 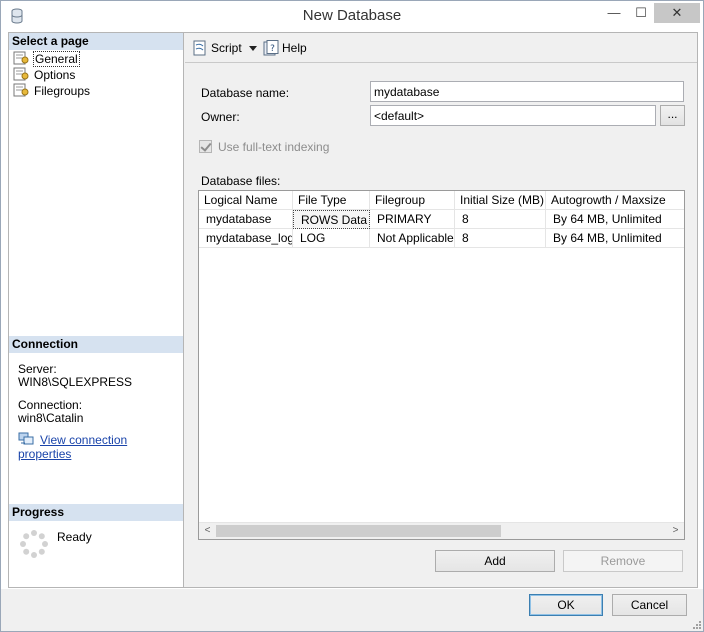 I want to click on scroll-left-arrow-icon: <, so click(x=207, y=531).